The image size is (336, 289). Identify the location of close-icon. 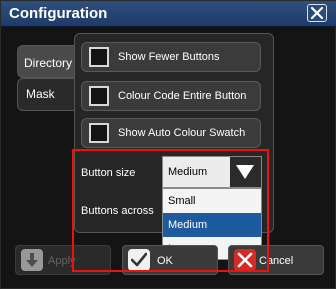
(317, 13).